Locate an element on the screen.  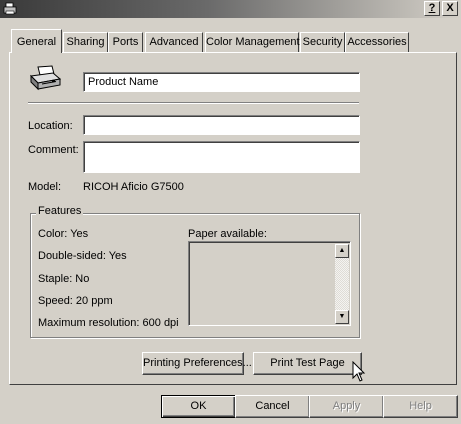
paper-available-label: Paper available: is located at coordinates (227, 234).